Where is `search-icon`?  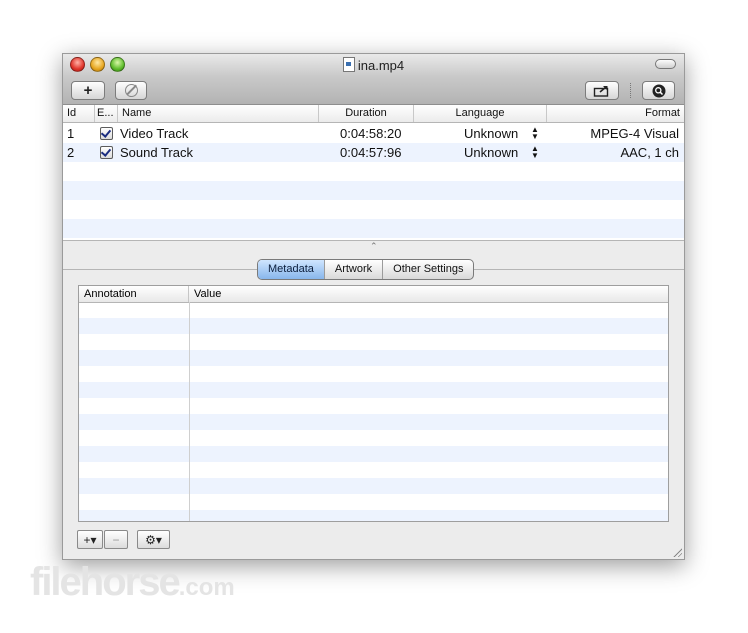 search-icon is located at coordinates (658, 90).